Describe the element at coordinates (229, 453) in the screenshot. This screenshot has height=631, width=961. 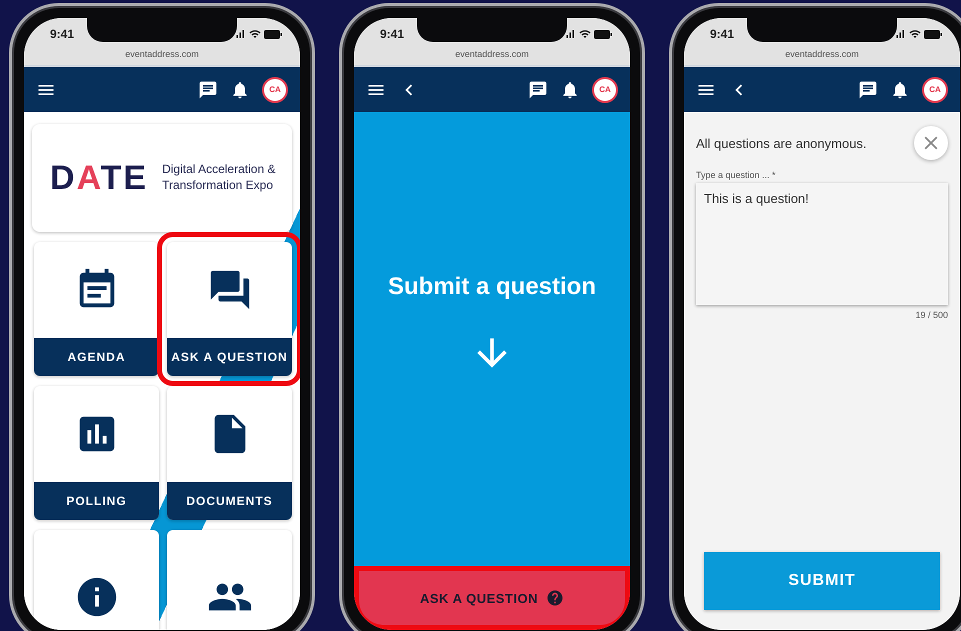
I see `menu-tile: DOCUMENTS` at that location.